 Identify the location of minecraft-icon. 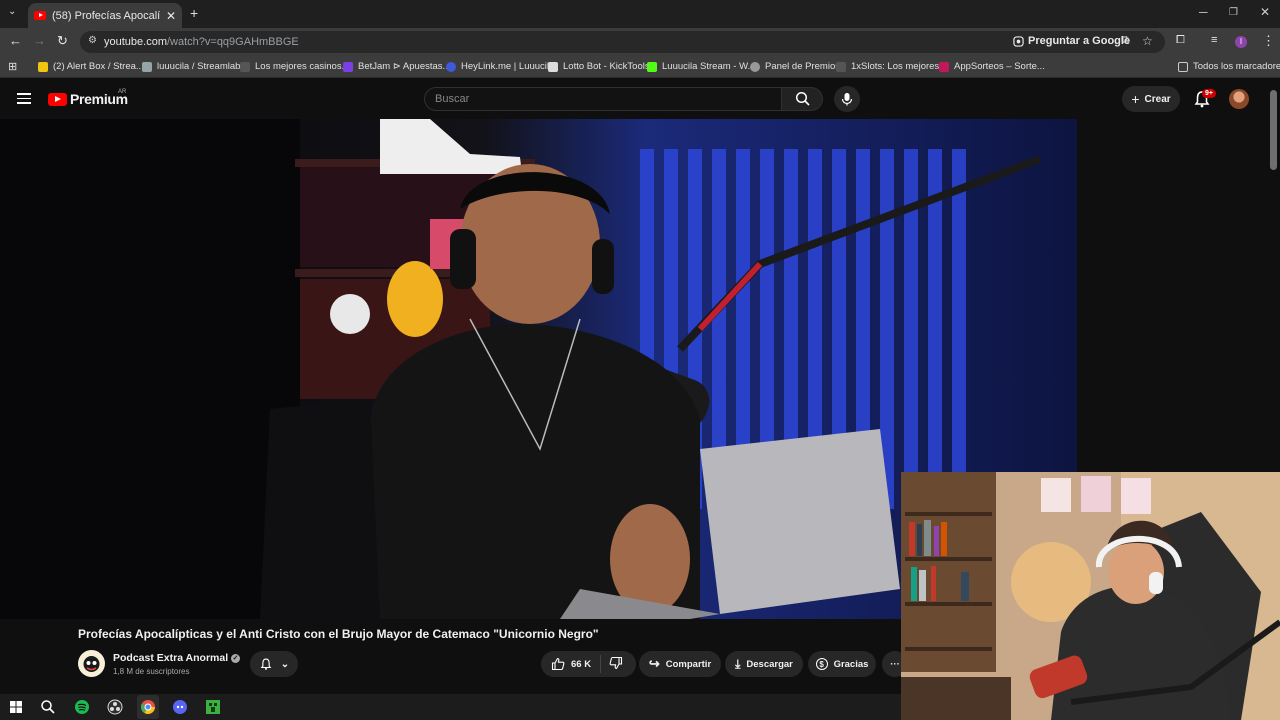
(213, 707).